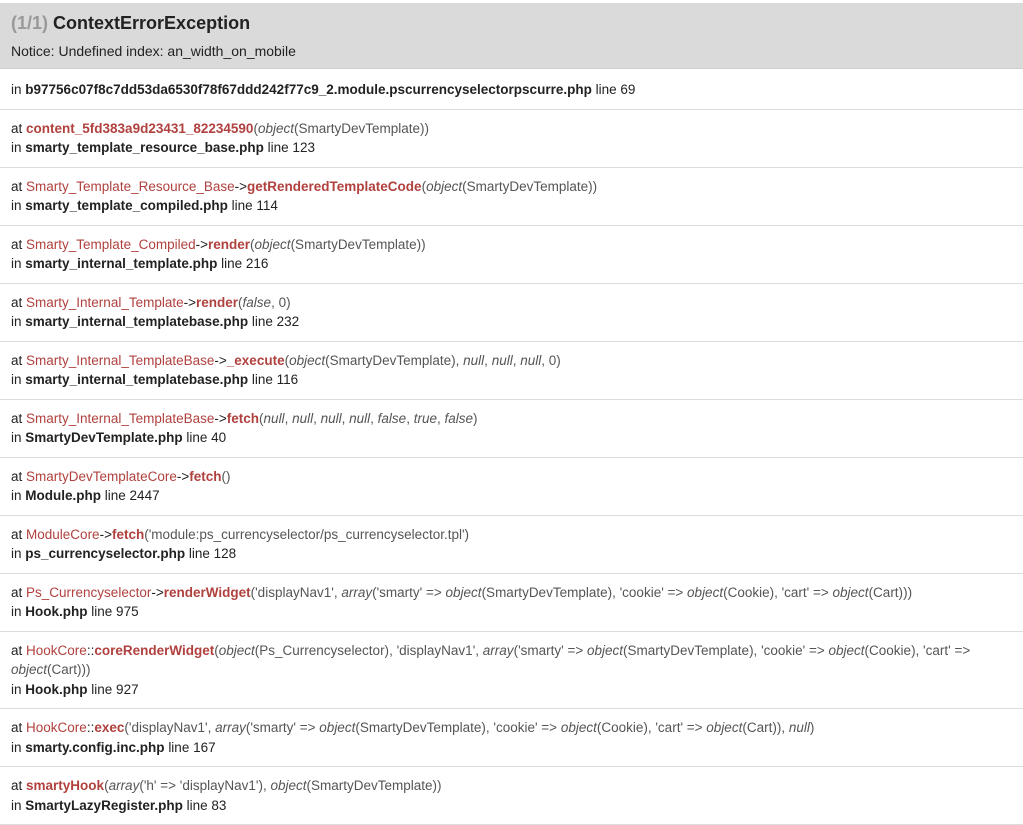  Describe the element at coordinates (88, 592) in the screenshot. I see `frame-class: Ps_Currencyselector` at that location.